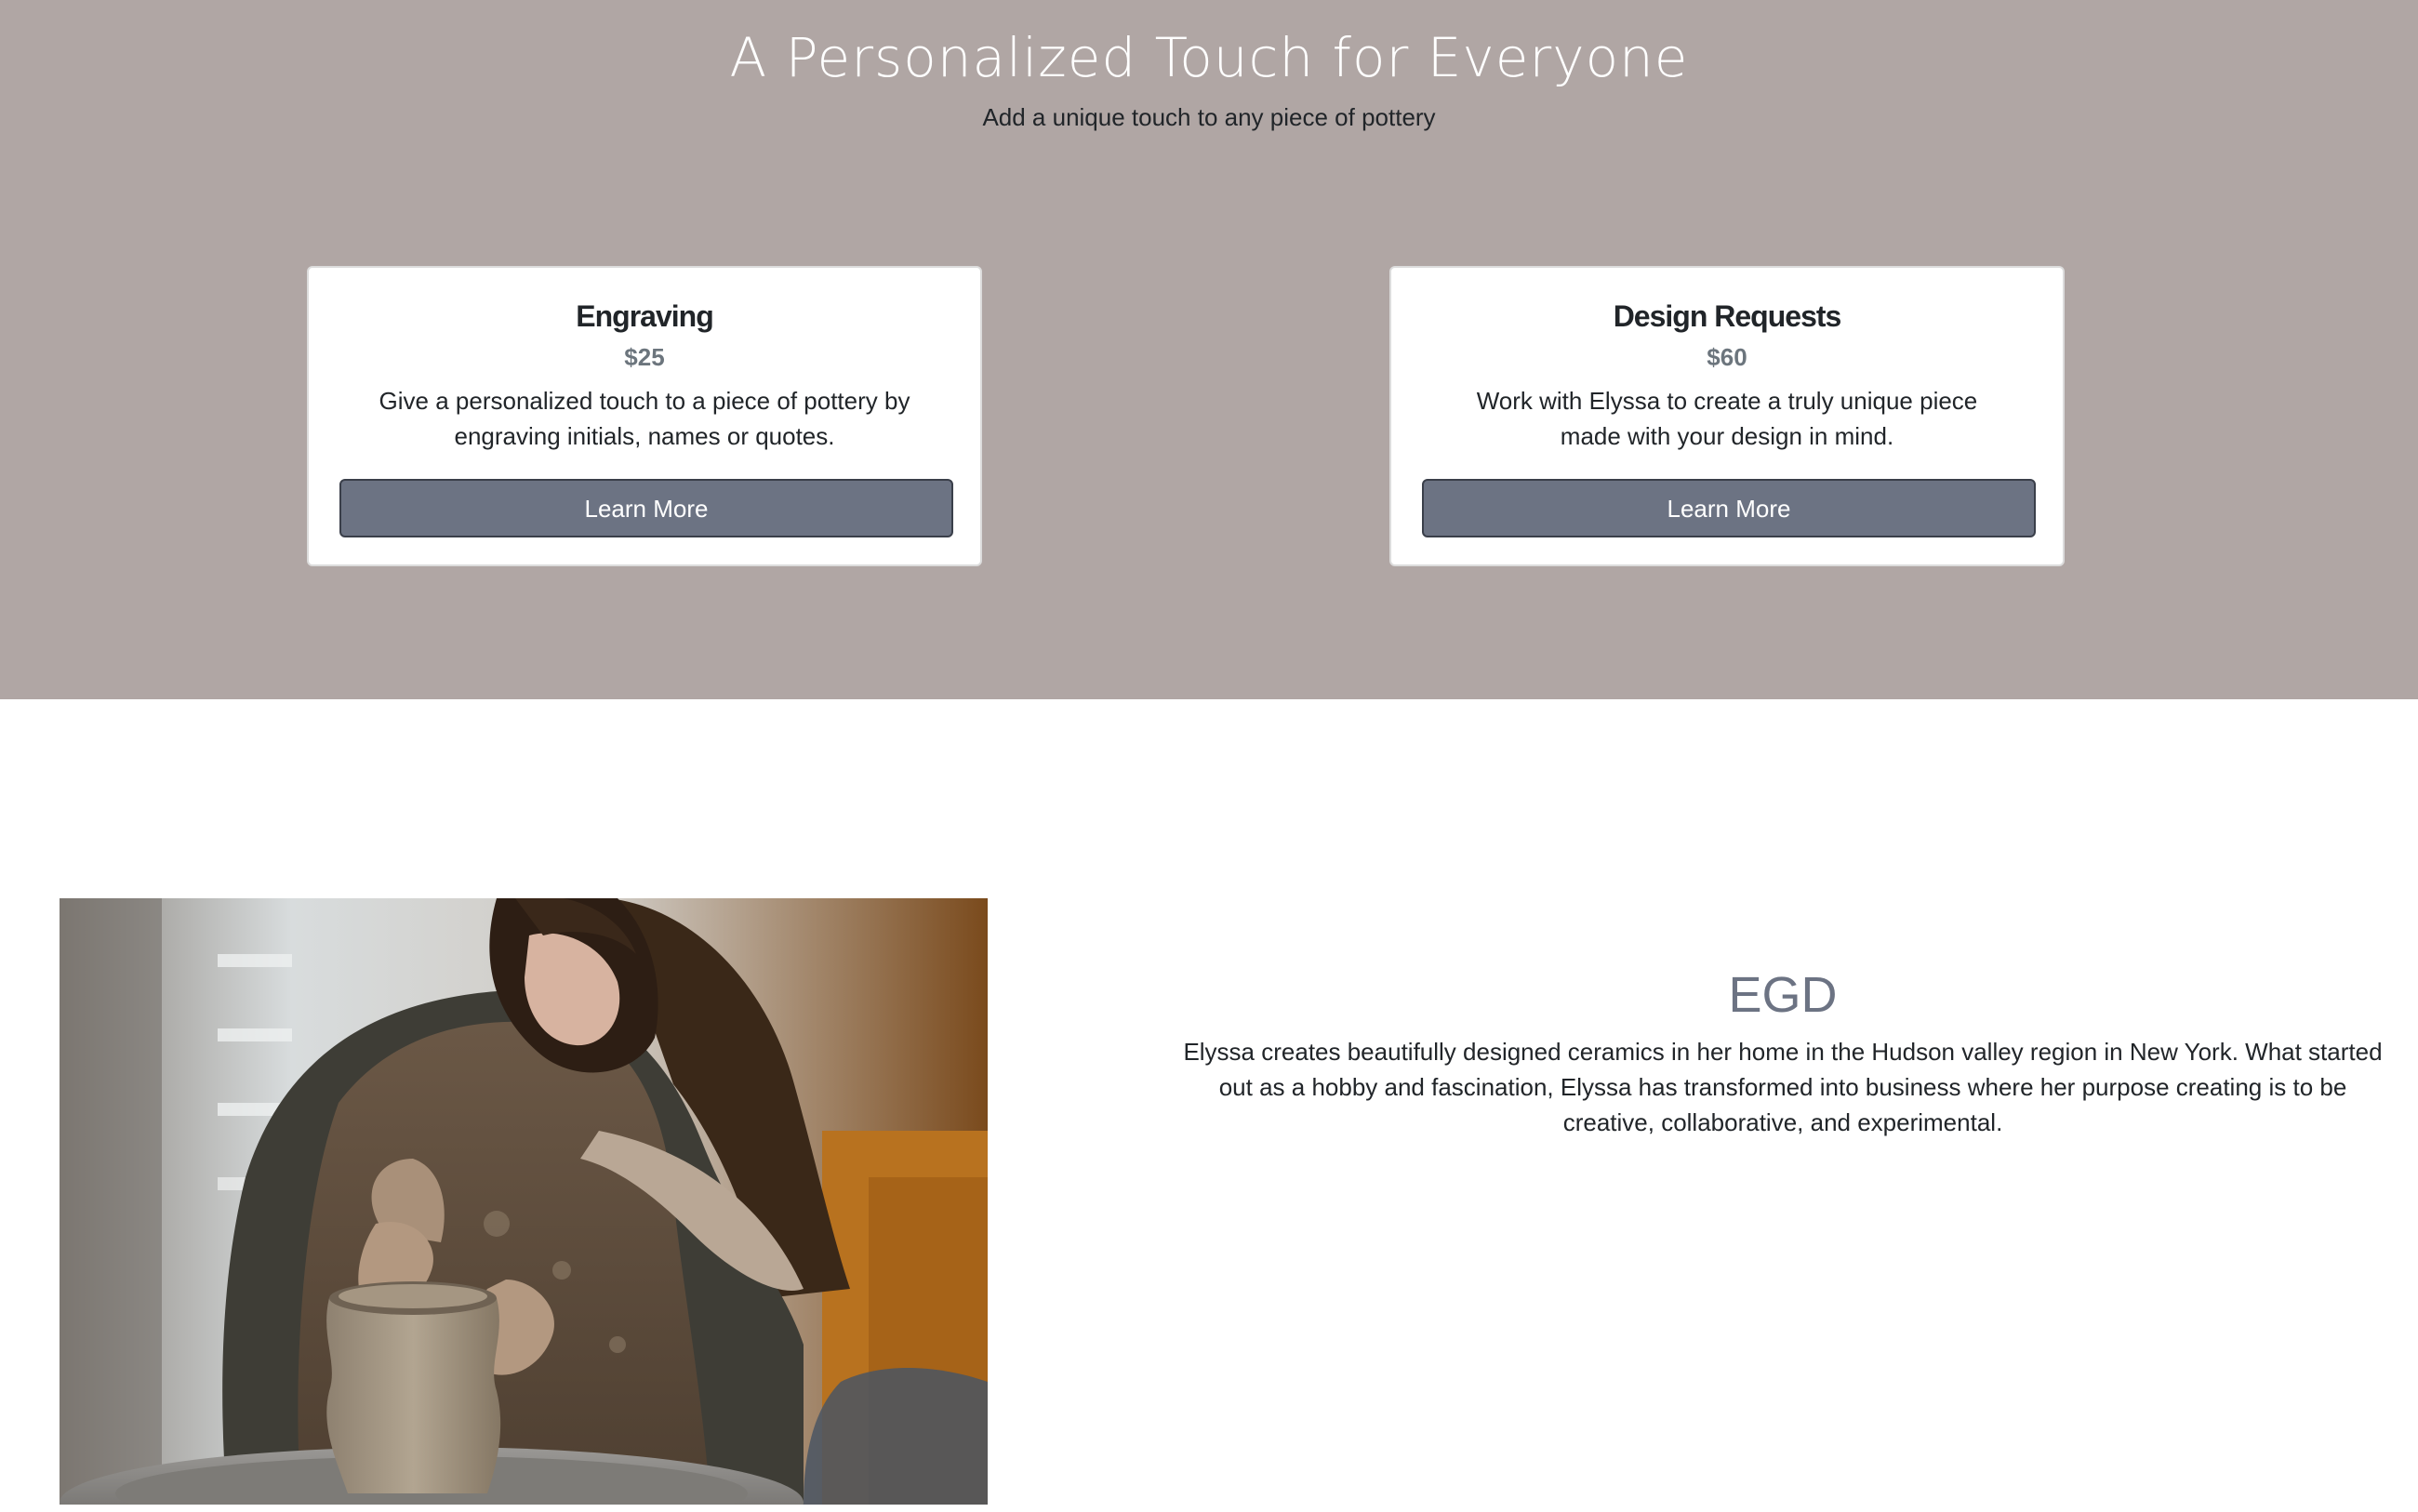 This screenshot has height=1512, width=2418. I want to click on card-price: $60, so click(1727, 357).